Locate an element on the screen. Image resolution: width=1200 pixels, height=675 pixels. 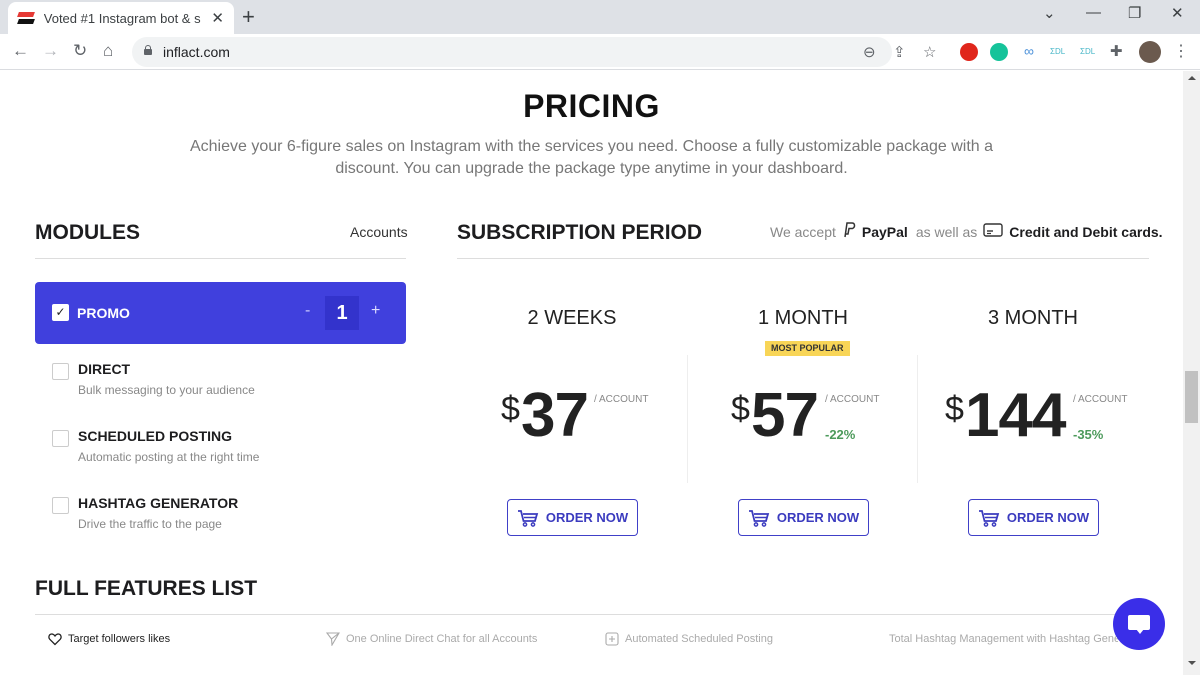
plan-2-weeks: 2 WEEKS is located at coordinates (572, 318).